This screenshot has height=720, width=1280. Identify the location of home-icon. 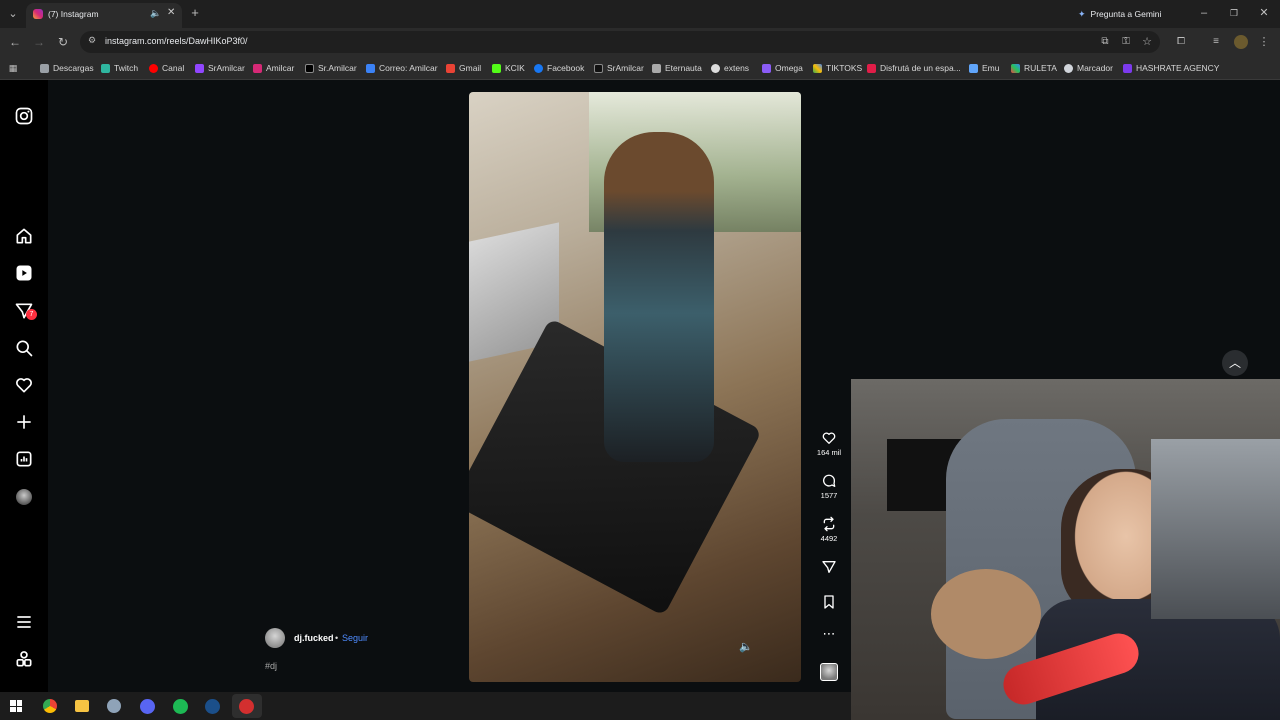
(24, 236).